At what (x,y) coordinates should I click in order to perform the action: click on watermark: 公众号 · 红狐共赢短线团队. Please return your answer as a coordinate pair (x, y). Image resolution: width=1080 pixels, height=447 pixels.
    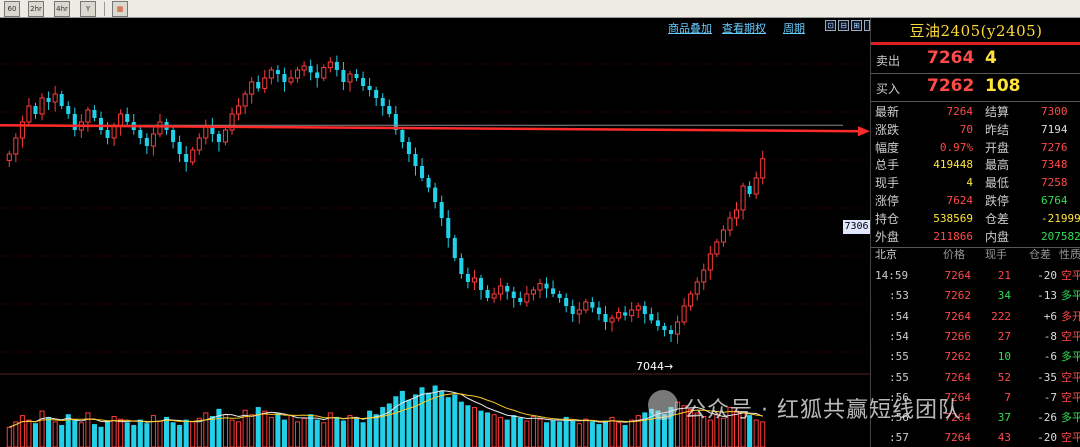
    Looking at the image, I should click on (858, 406).